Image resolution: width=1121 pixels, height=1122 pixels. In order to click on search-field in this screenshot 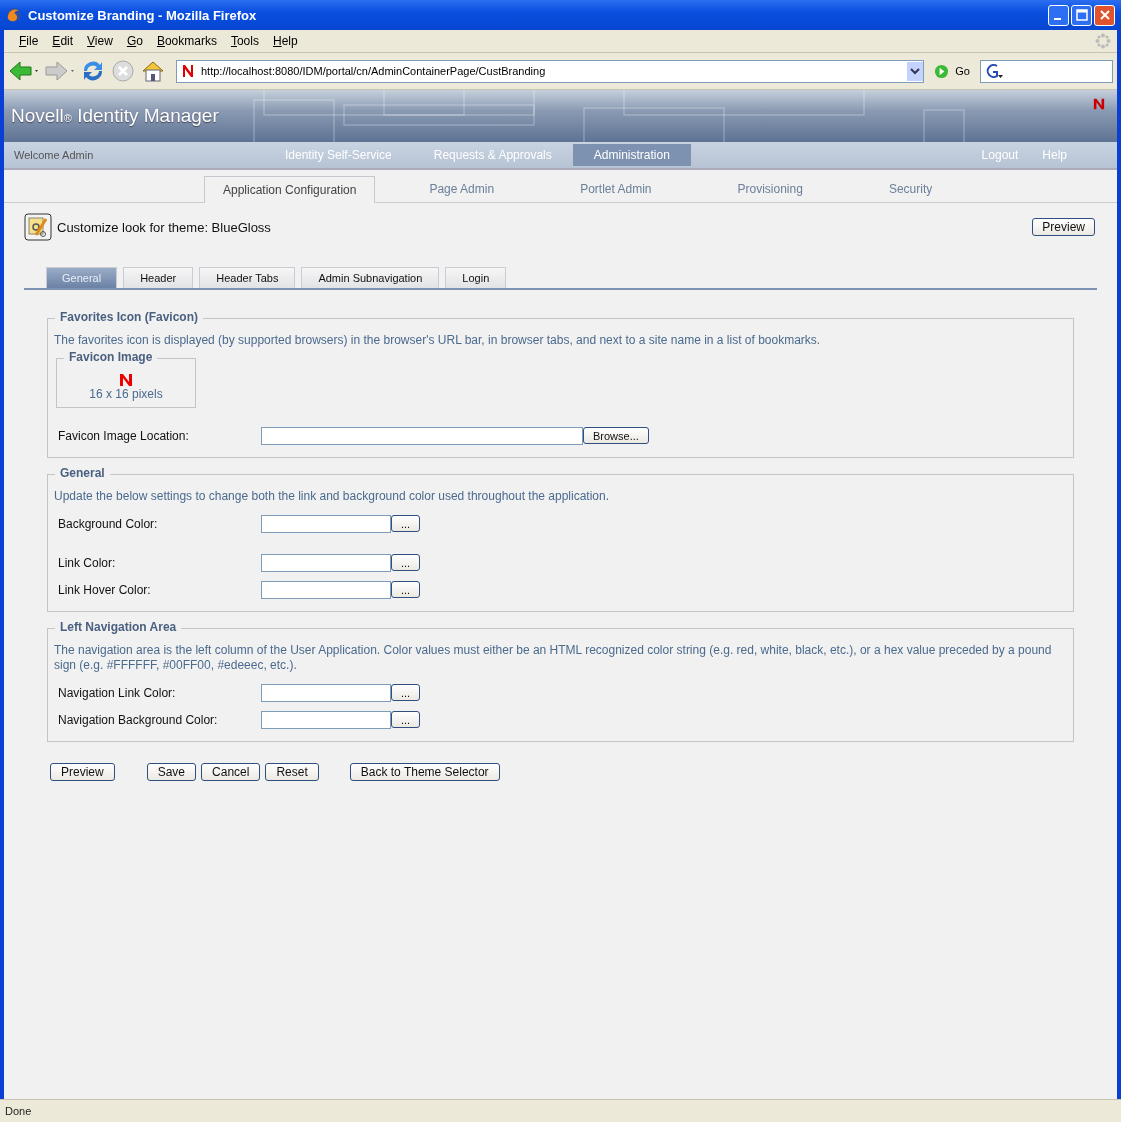, I will do `click(1046, 71)`.